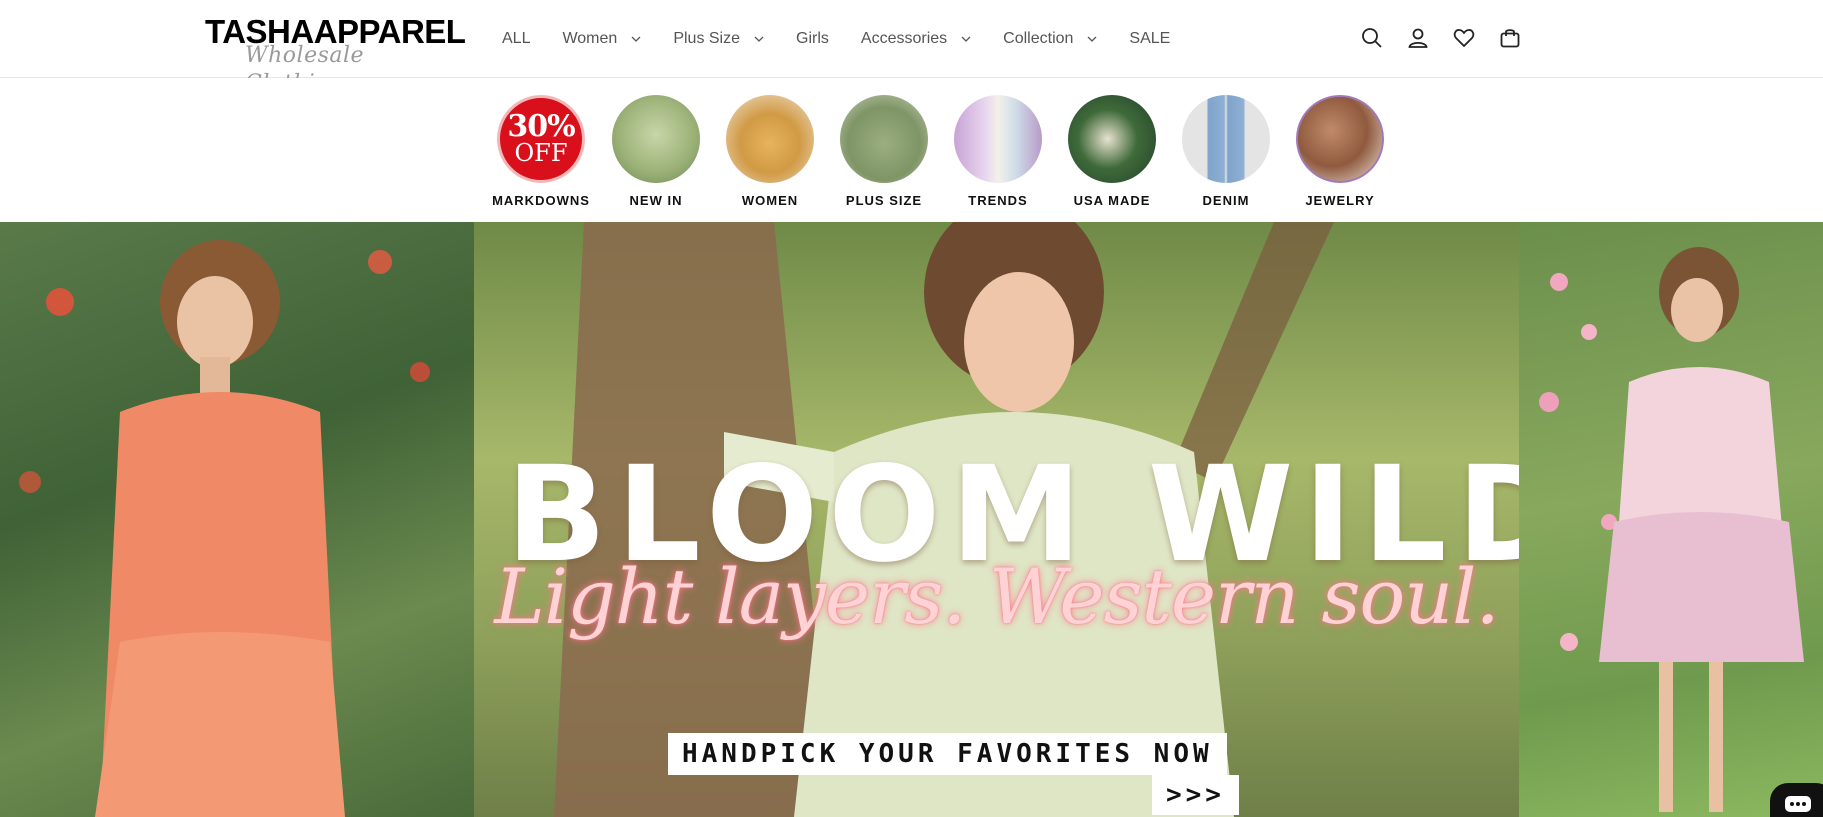 This screenshot has width=1823, height=817. I want to click on nav-item-accessories: Accessories, so click(916, 39).